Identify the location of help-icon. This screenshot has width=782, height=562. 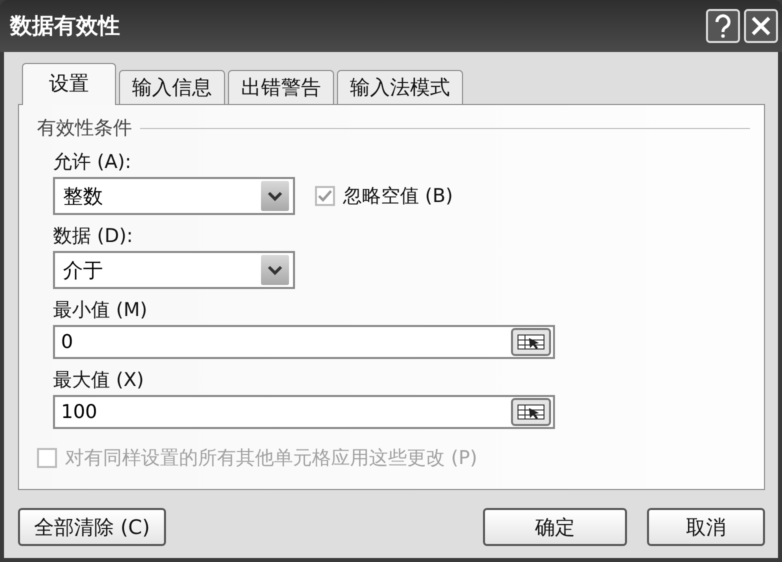
(723, 26).